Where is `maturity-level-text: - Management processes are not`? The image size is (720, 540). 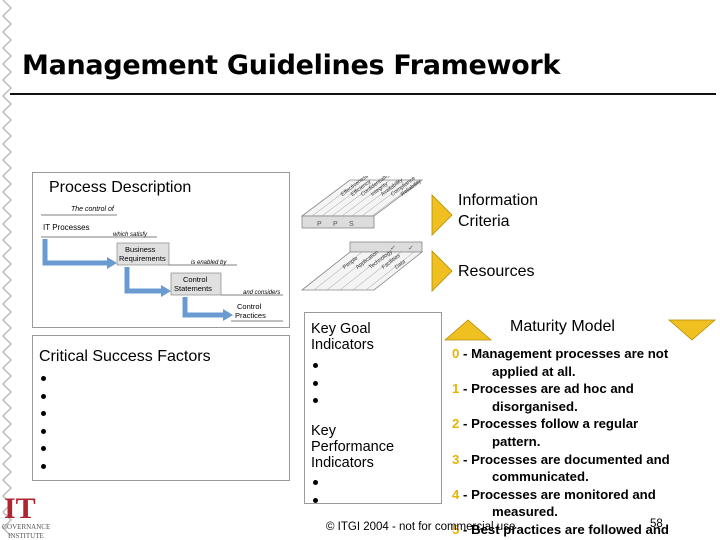
maturity-level-text: - Management processes are not is located at coordinates (564, 353).